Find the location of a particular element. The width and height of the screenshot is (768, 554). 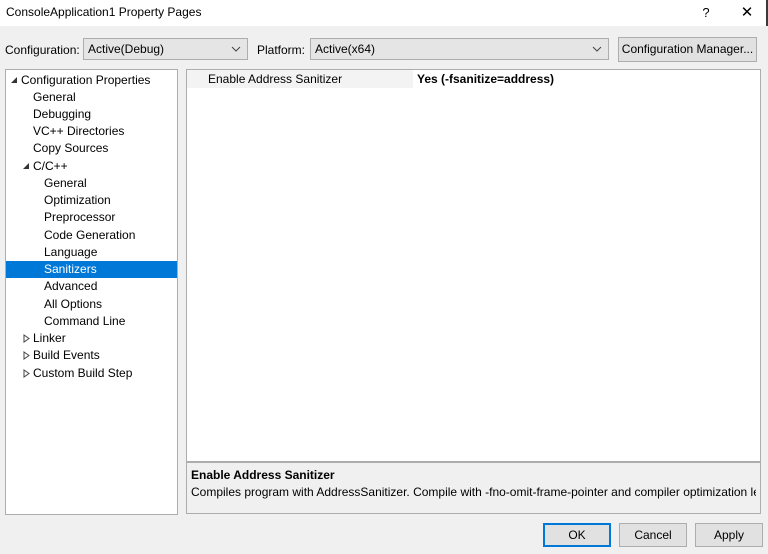

cancel-button: Cancel is located at coordinates (653, 535).